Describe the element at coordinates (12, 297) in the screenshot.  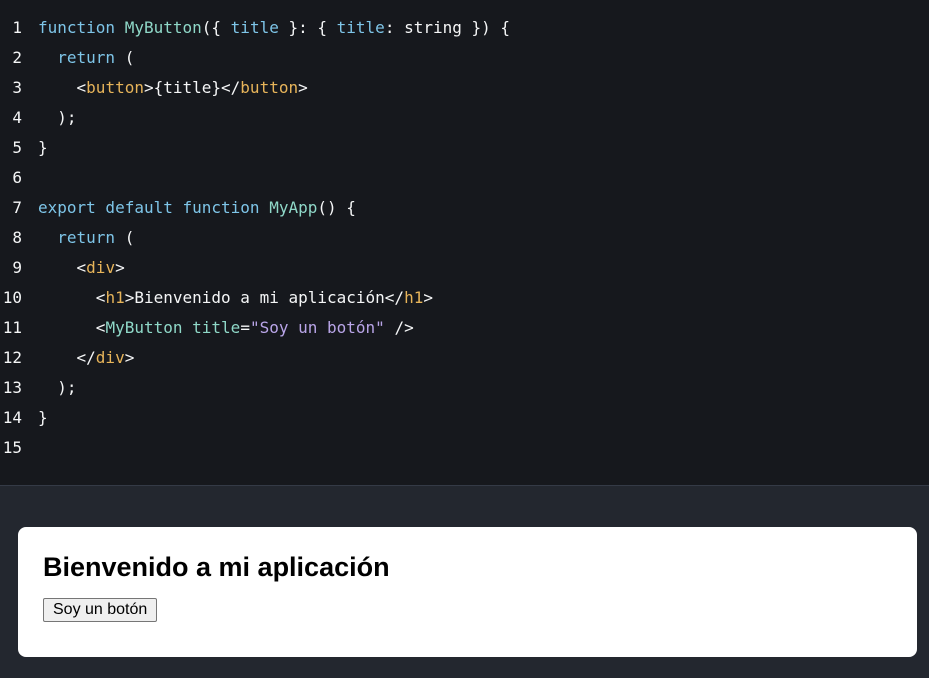
I see `line-number: 10` at that location.